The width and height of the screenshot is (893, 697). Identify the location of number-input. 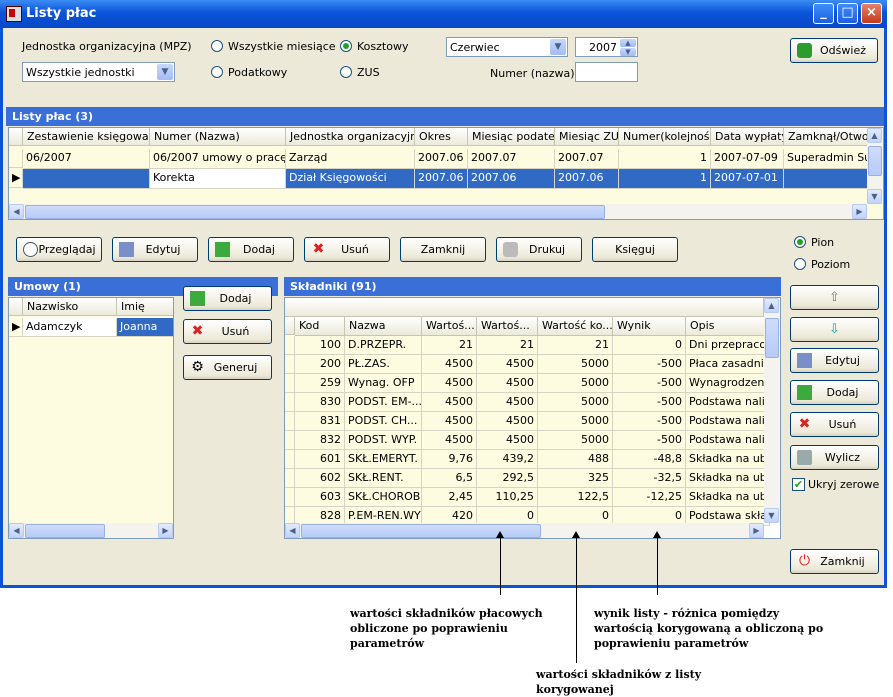
(606, 72).